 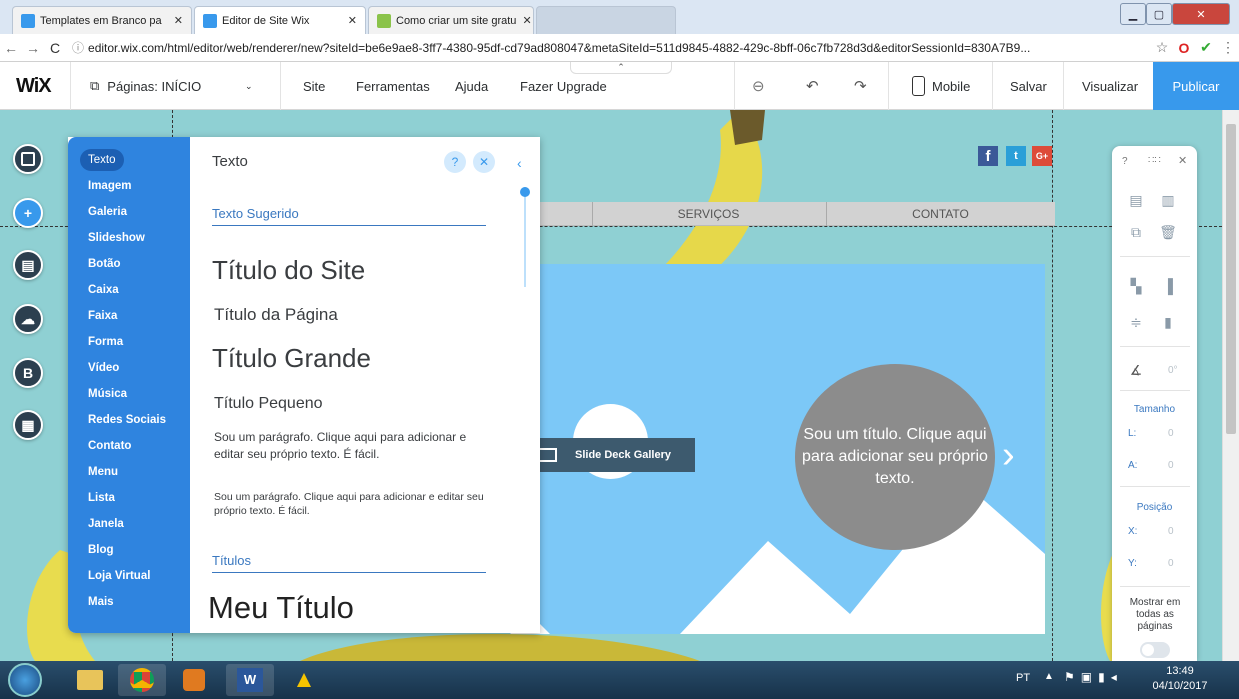 What do you see at coordinates (11, 48) in the screenshot?
I see `back-icon: ←` at bounding box center [11, 48].